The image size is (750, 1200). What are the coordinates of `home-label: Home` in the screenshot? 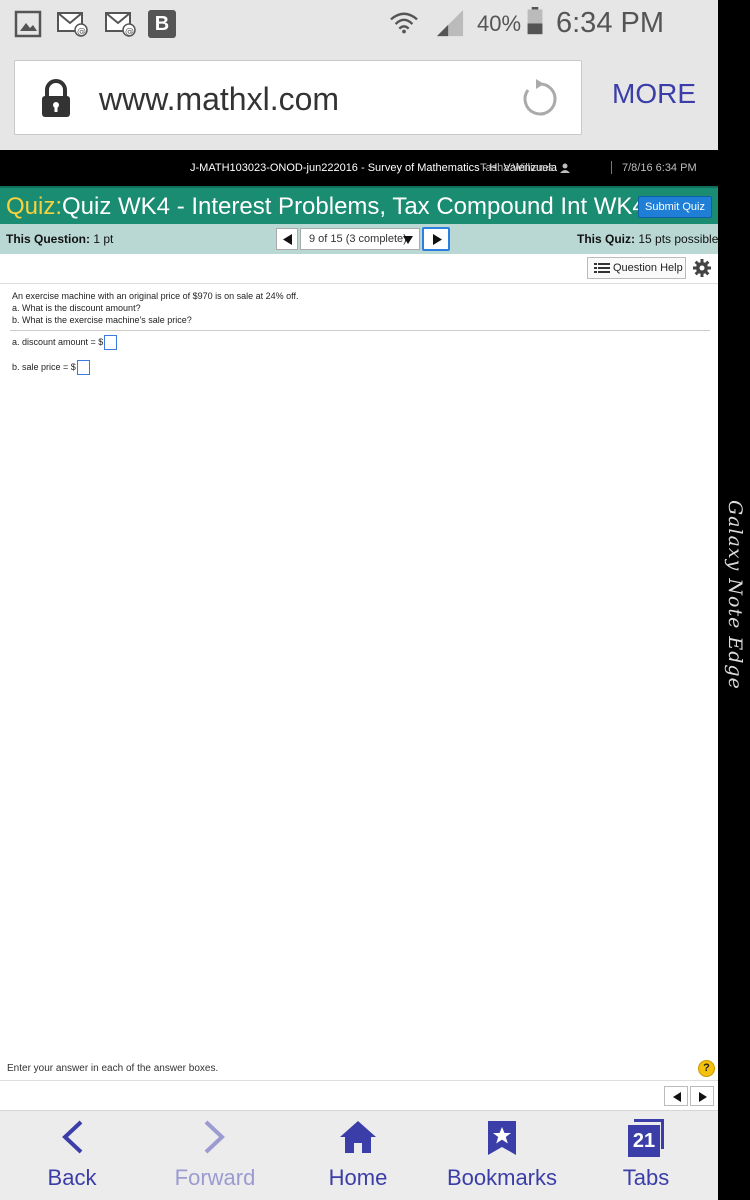 It's located at (358, 1177).